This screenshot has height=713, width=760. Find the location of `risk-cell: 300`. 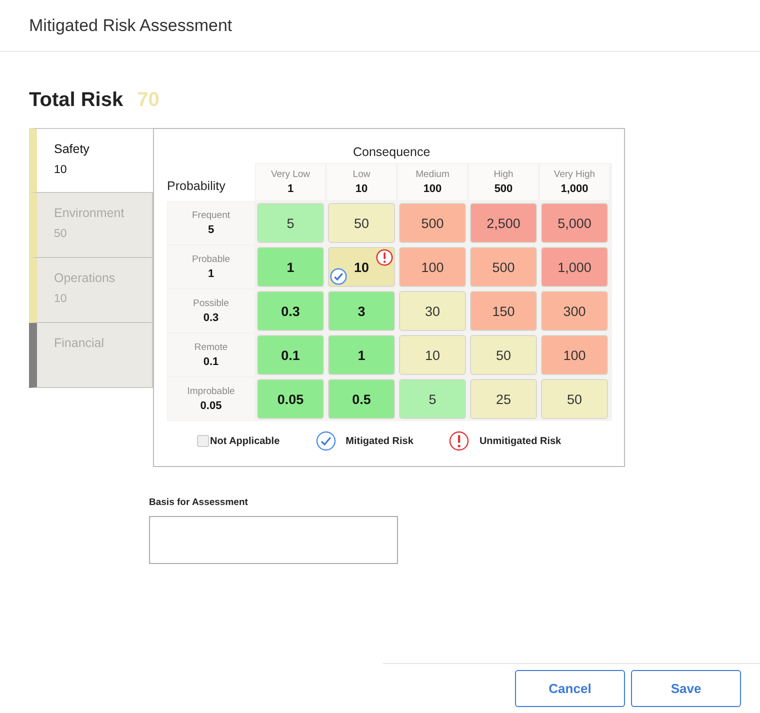

risk-cell: 300 is located at coordinates (574, 311).